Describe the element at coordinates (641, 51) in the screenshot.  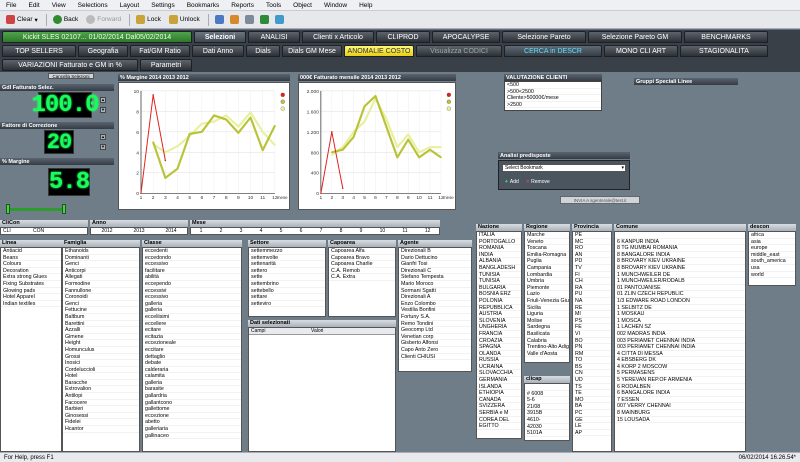
I see `tab-mono-cli-art: MONO CLI ART` at that location.